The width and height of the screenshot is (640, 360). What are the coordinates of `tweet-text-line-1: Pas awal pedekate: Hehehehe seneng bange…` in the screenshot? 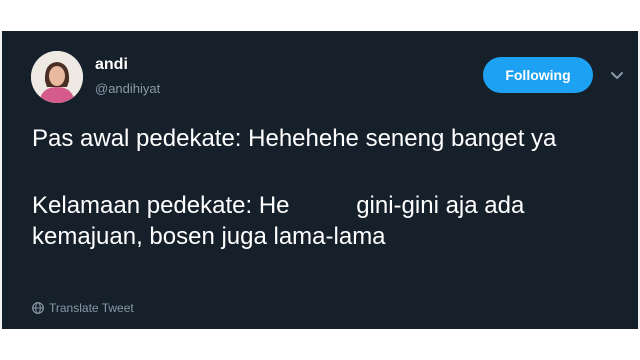 It's located at (294, 138).